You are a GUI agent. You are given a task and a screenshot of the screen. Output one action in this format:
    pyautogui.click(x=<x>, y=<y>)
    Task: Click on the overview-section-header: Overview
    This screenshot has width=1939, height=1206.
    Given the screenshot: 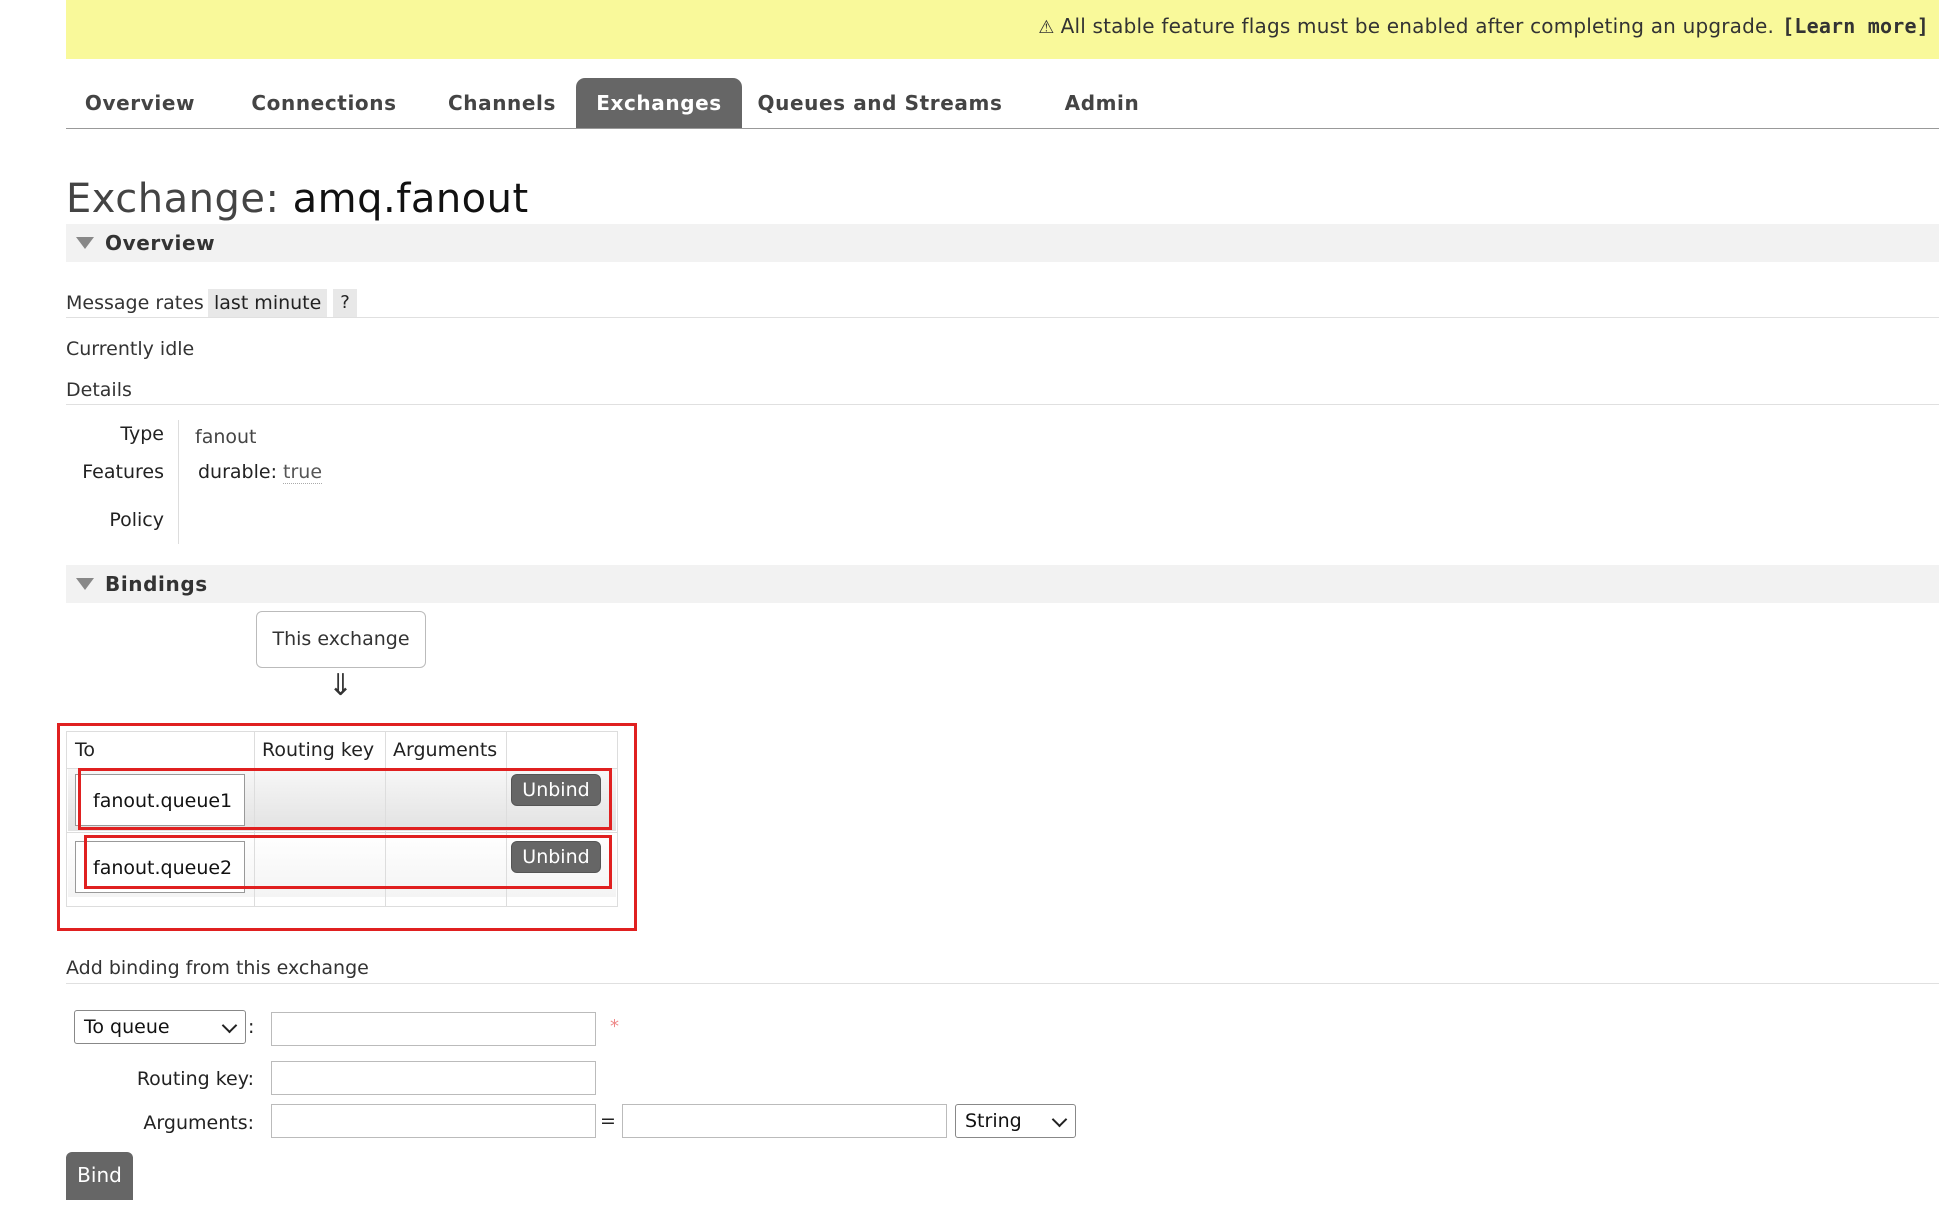 What is the action you would take?
    pyautogui.click(x=1002, y=243)
    